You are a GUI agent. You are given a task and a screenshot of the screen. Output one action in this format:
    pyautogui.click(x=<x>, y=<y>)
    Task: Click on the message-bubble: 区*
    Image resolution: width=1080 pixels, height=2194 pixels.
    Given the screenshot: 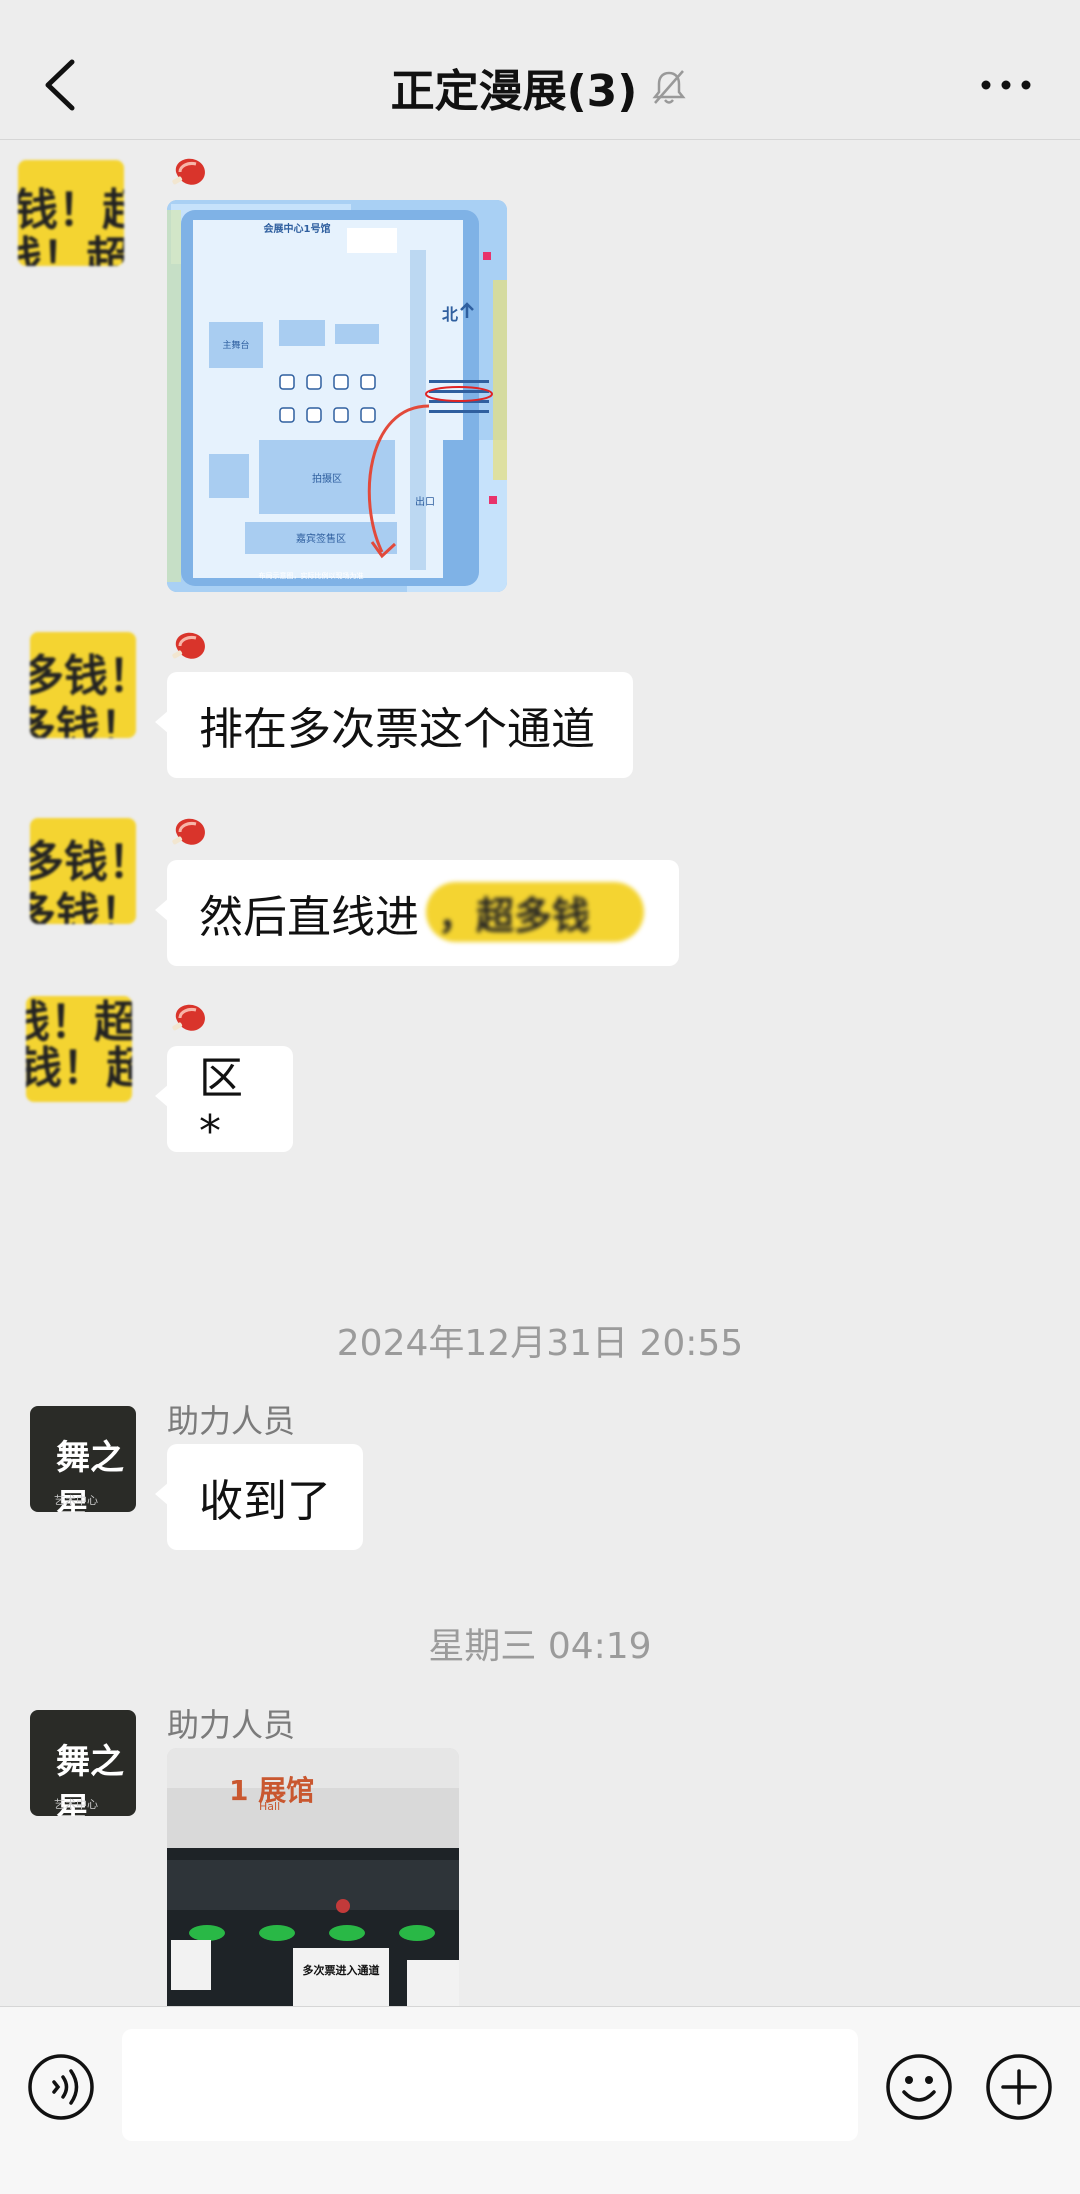 What is the action you would take?
    pyautogui.click(x=224, y=1101)
    